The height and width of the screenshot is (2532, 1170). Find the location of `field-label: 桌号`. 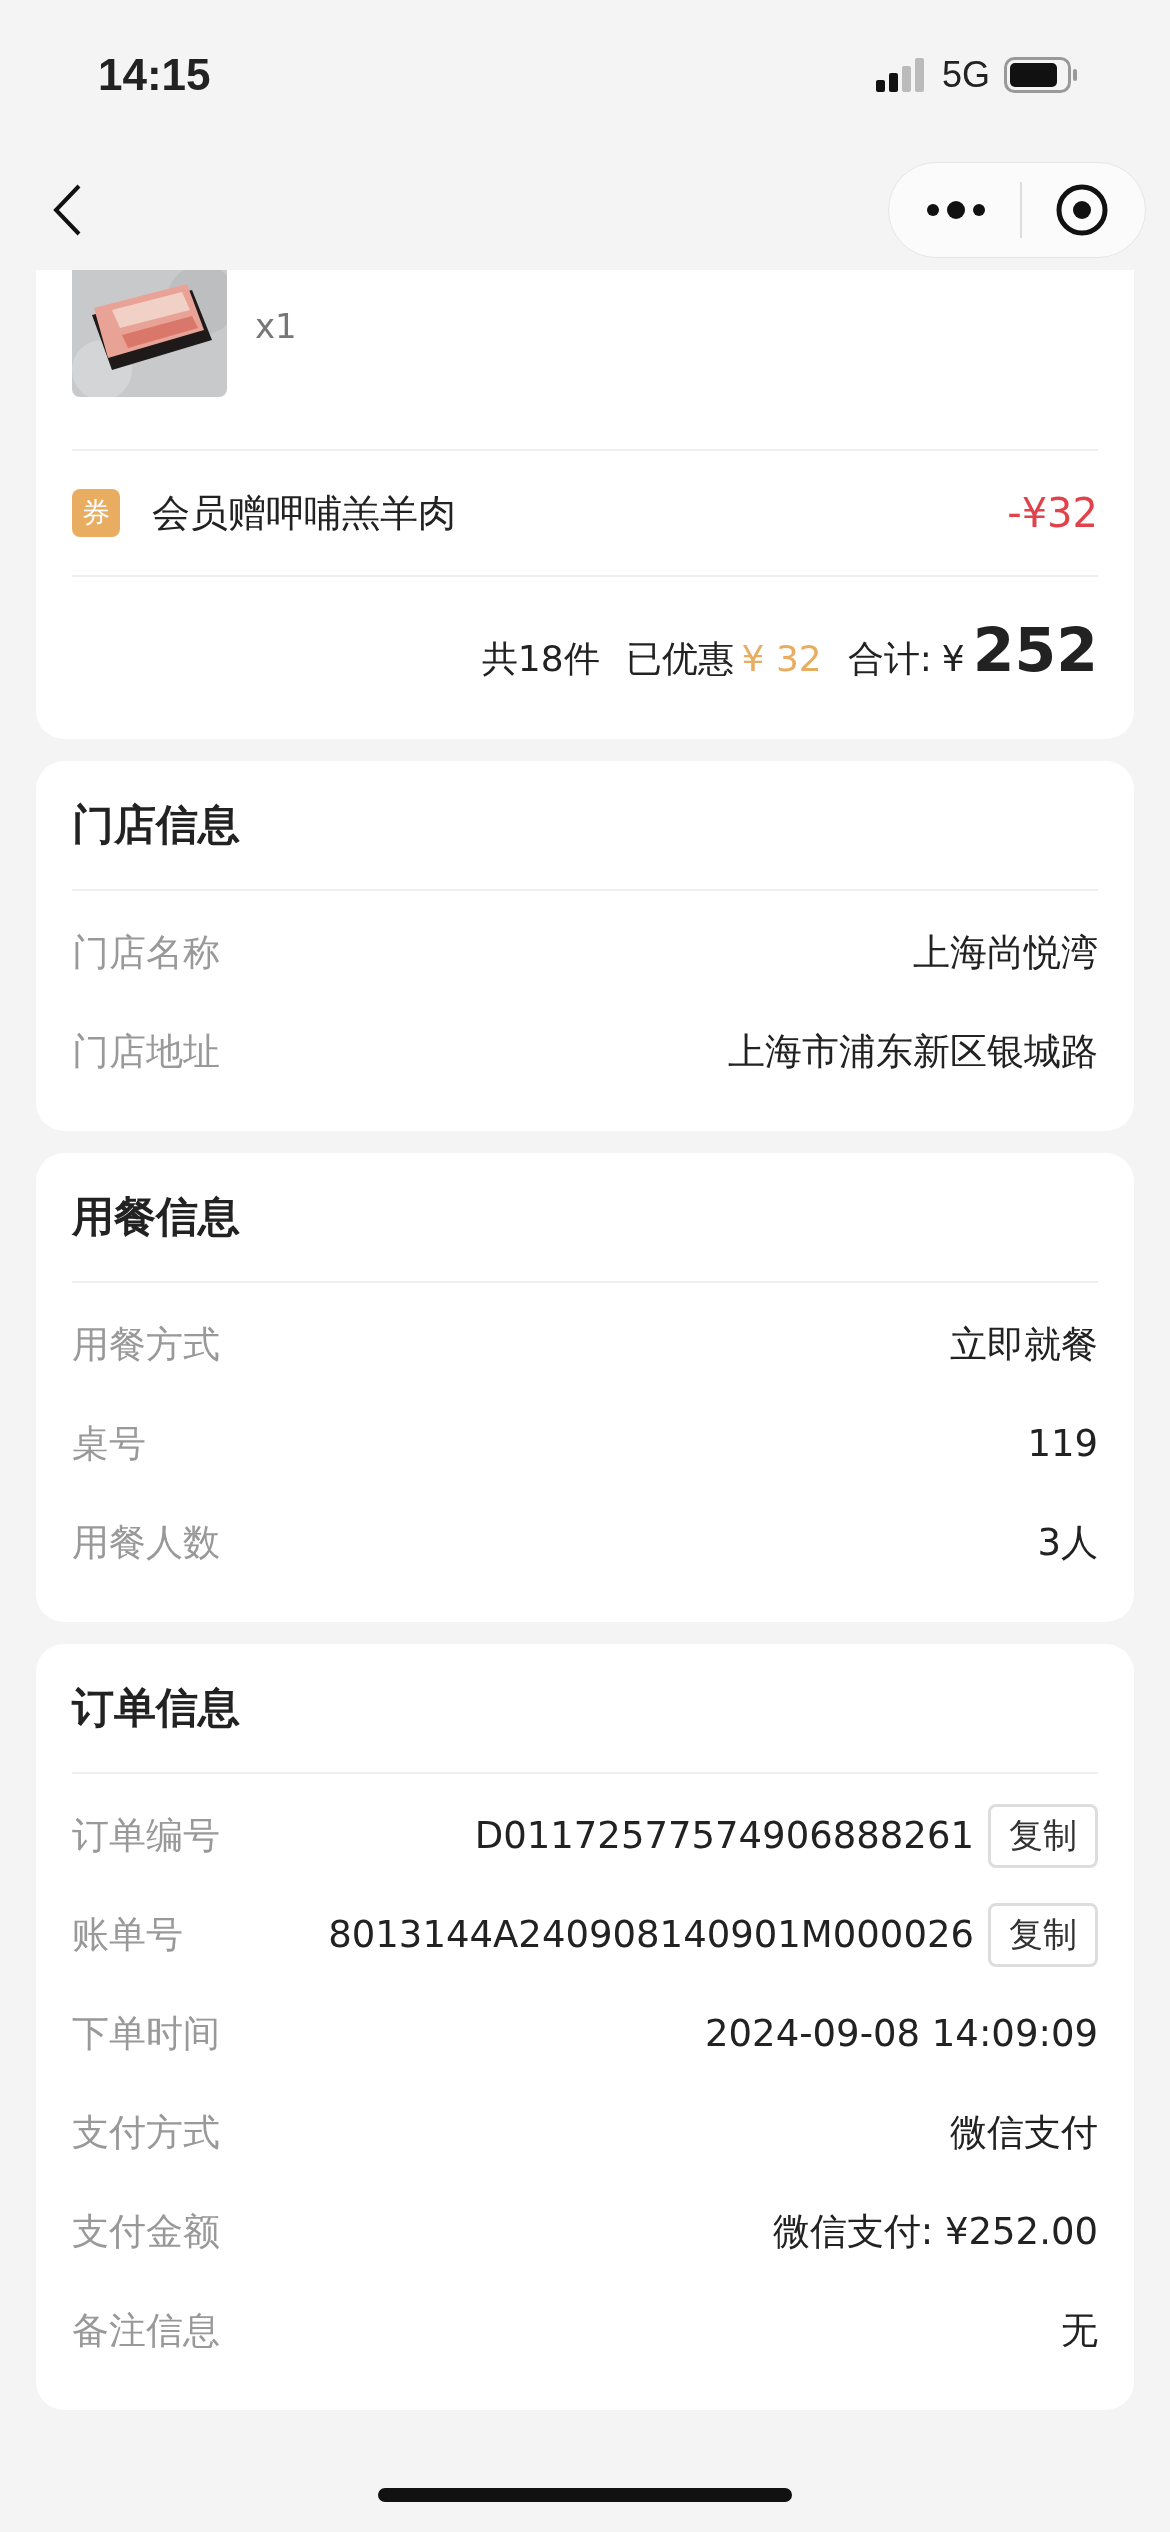

field-label: 桌号 is located at coordinates (109, 1443).